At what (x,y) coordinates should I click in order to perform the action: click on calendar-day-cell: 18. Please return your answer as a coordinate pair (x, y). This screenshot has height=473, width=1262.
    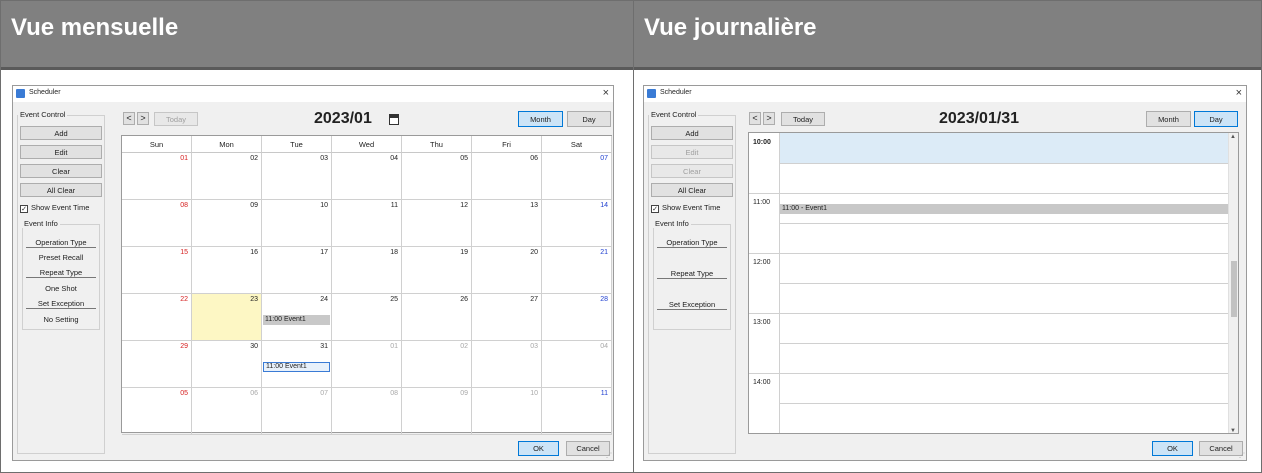
    Looking at the image, I should click on (367, 270).